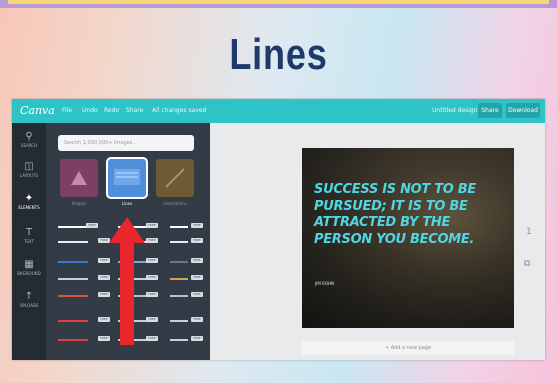 This screenshot has width=557, height=383. What do you see at coordinates (324, 283) in the screenshot?
I see `quote-author: JIM ROHN` at bounding box center [324, 283].